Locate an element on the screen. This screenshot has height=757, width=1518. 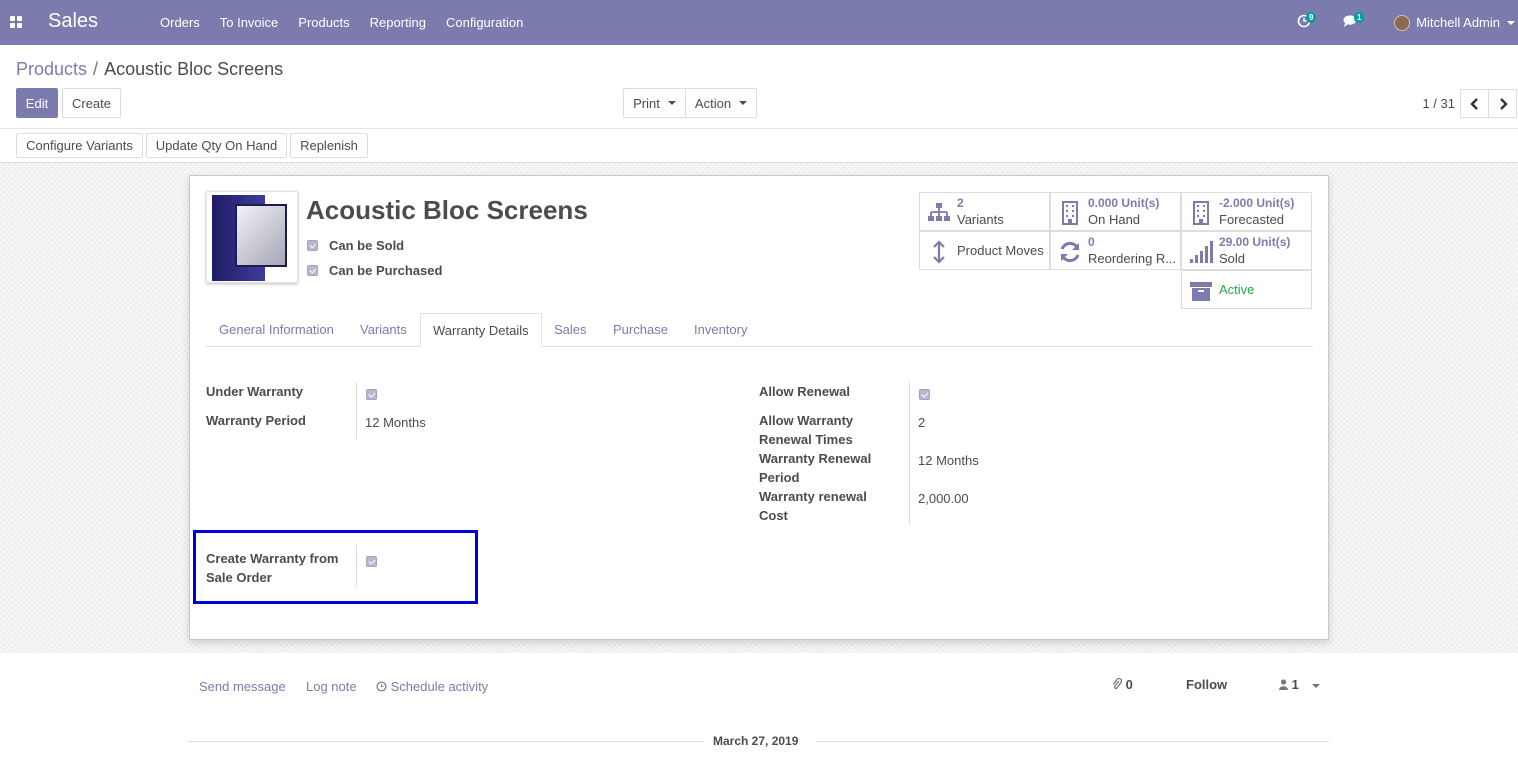
pager-value: 1 / 31 is located at coordinates (1438, 103).